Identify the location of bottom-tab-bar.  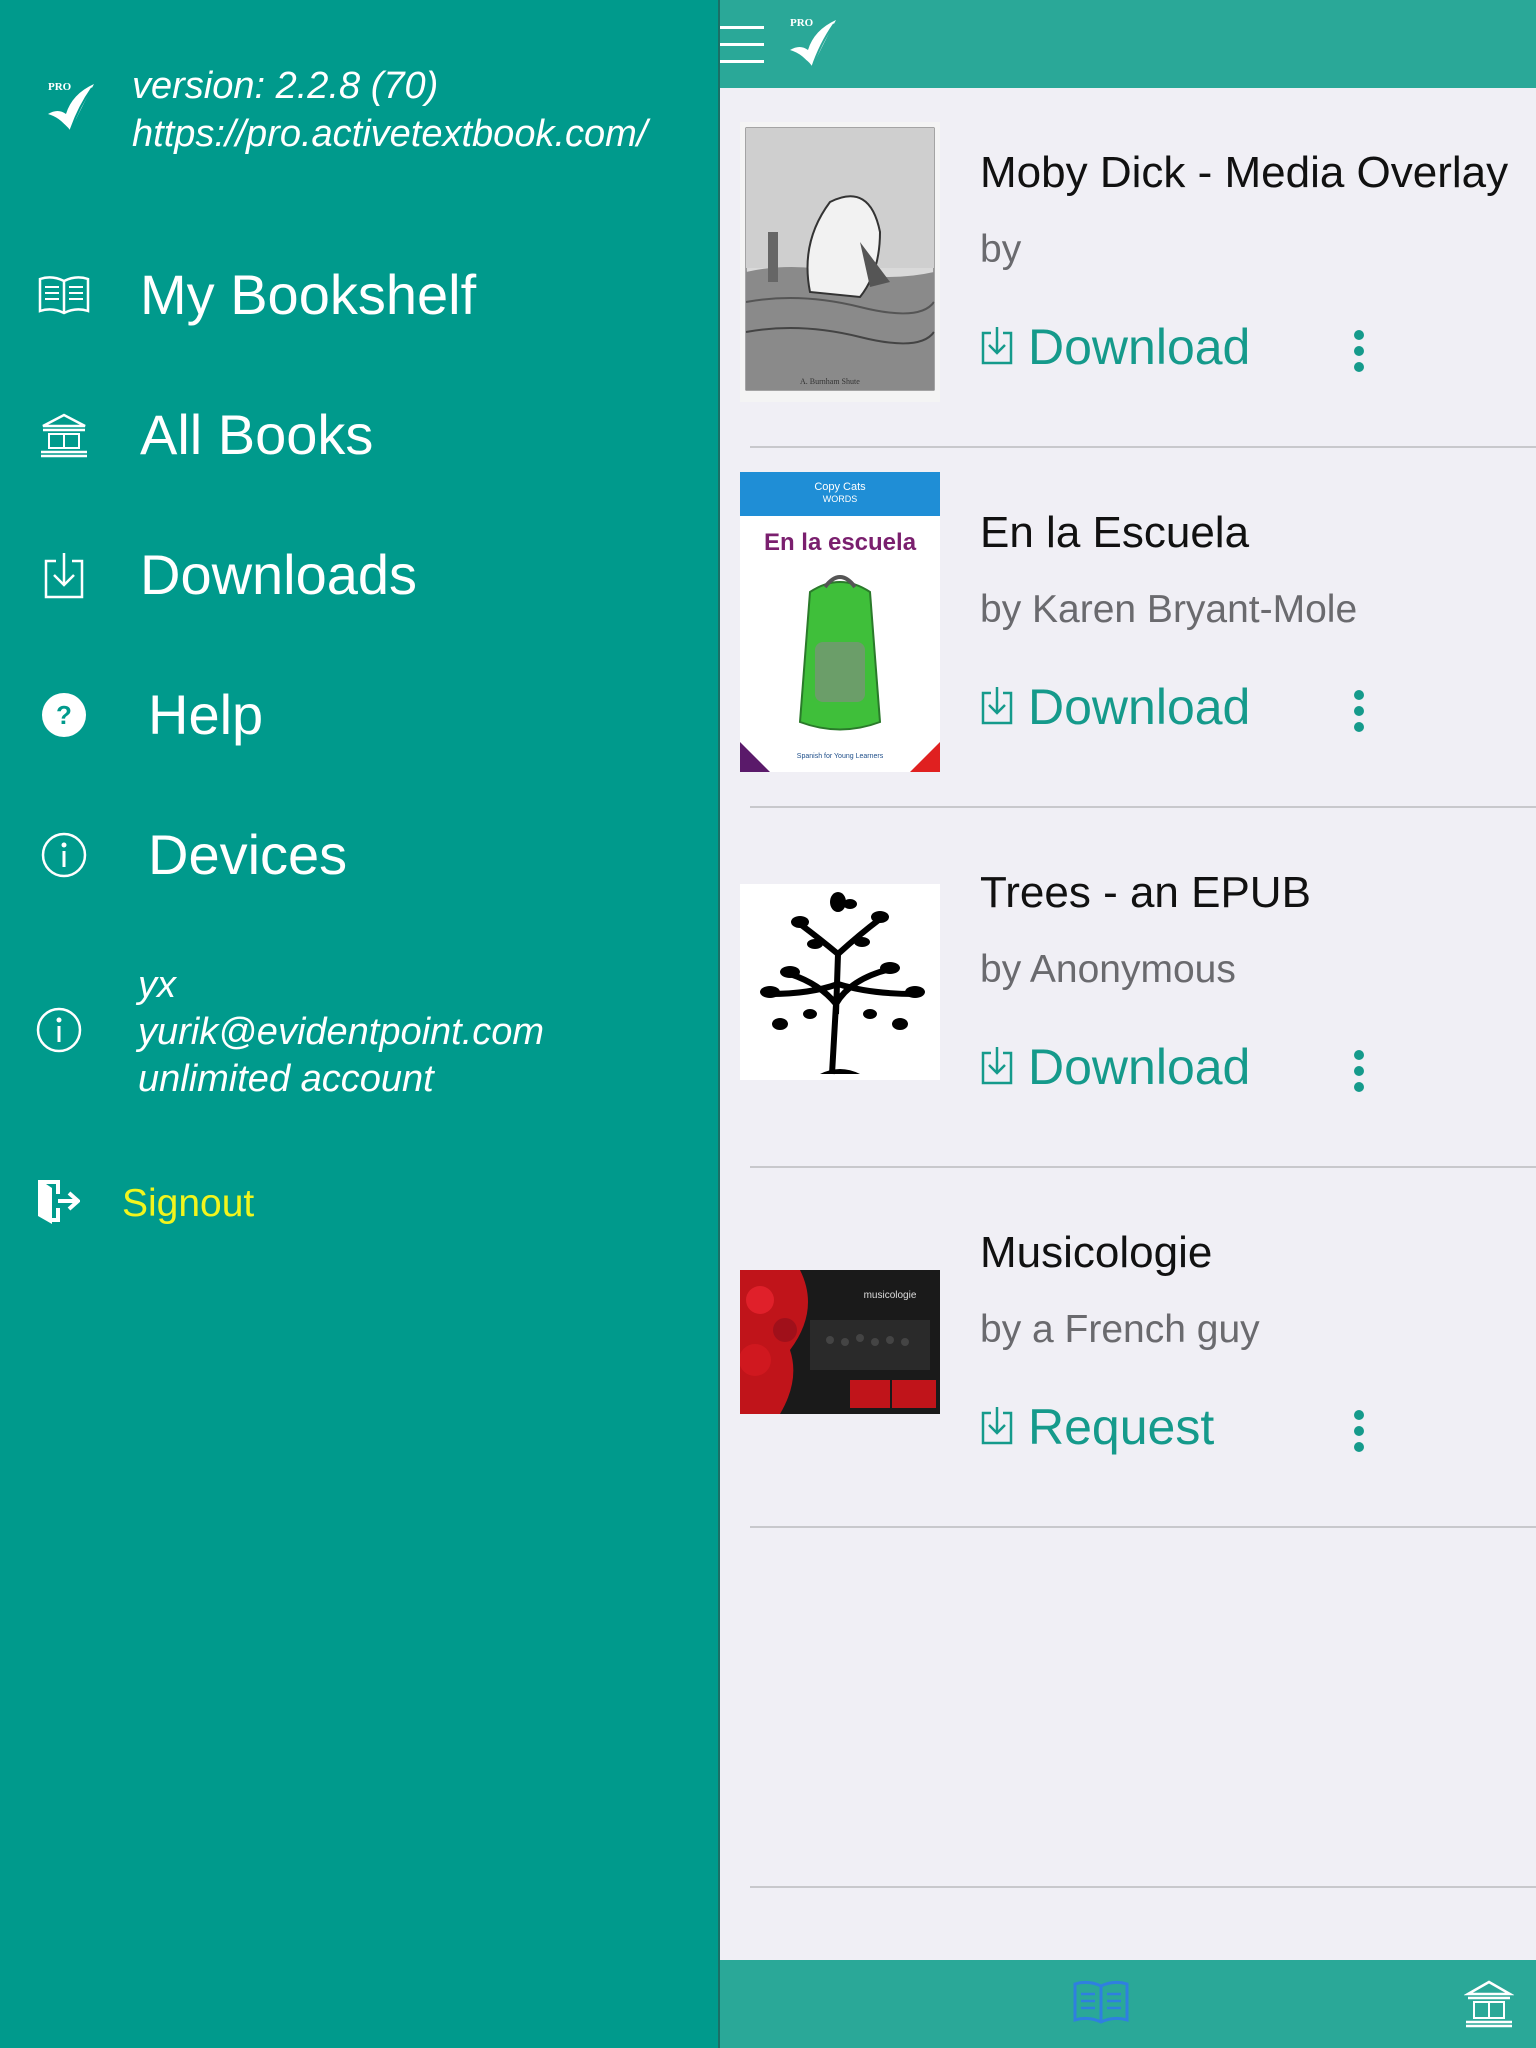
(1127, 2004).